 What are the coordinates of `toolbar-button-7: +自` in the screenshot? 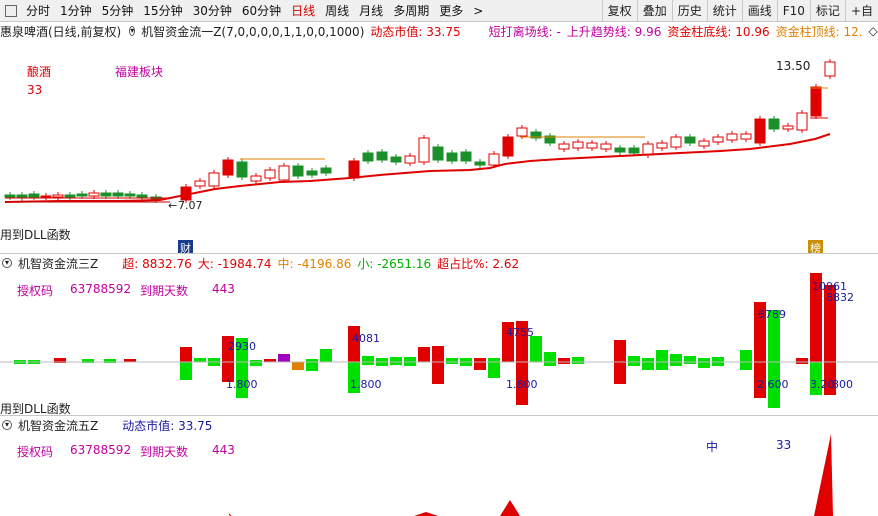 It's located at (861, 11).